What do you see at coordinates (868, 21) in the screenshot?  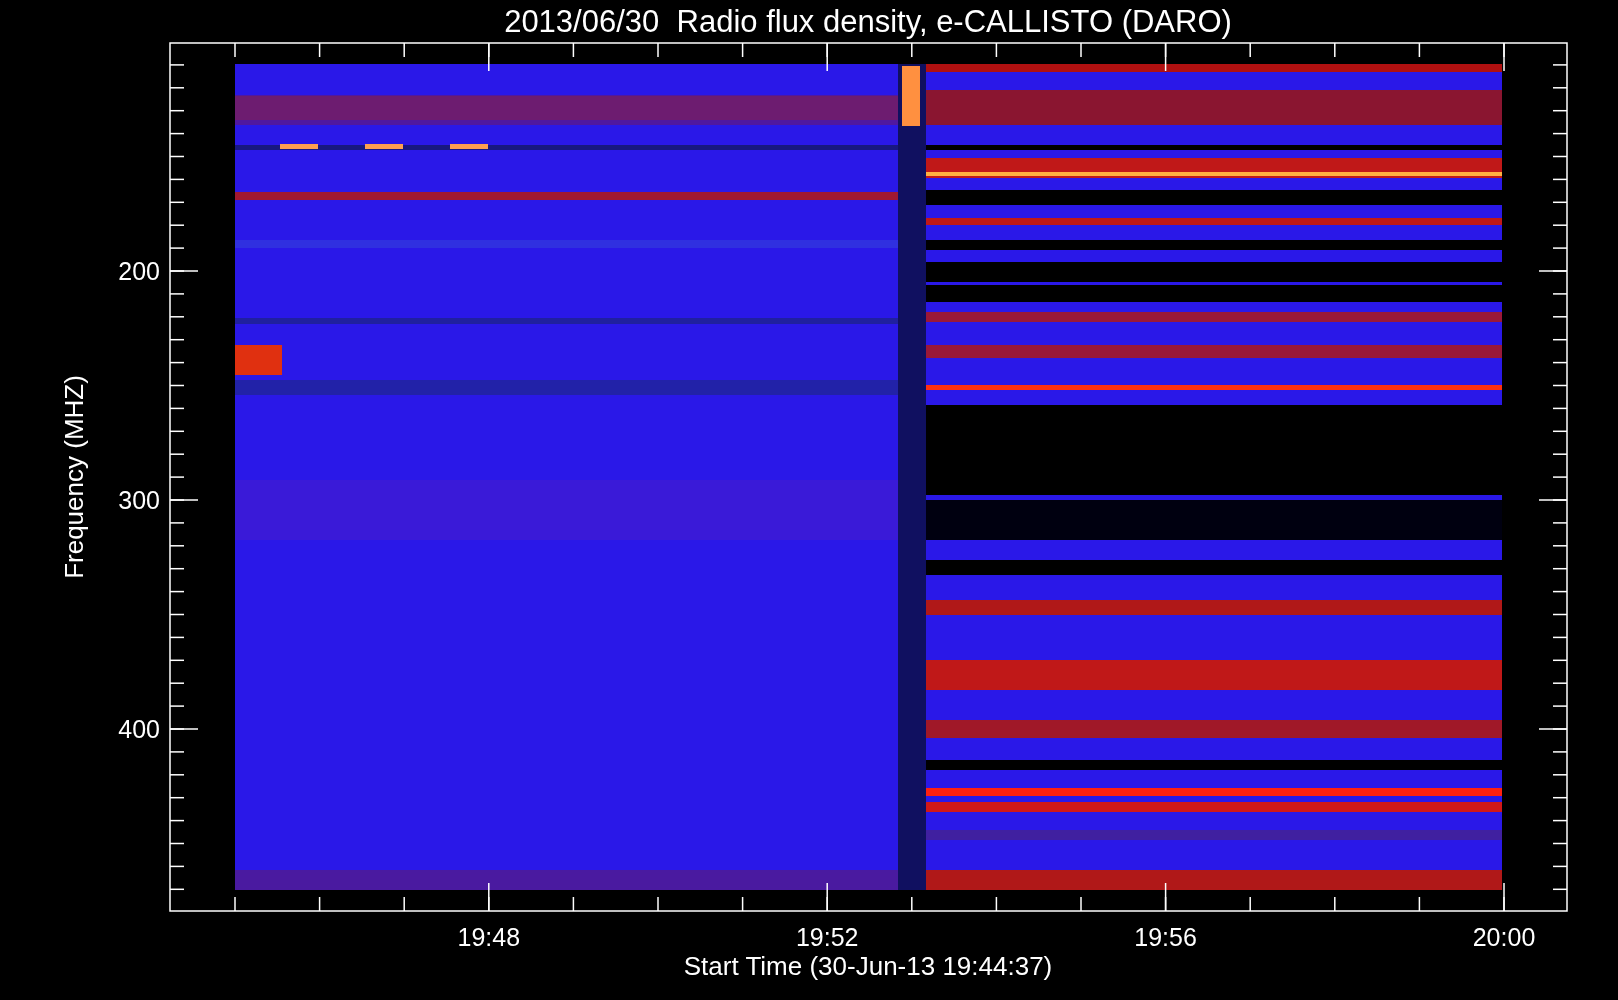 I see `plot-title: 2013/06/30 Radio flux density, e-CALLISTO (DARO)` at bounding box center [868, 21].